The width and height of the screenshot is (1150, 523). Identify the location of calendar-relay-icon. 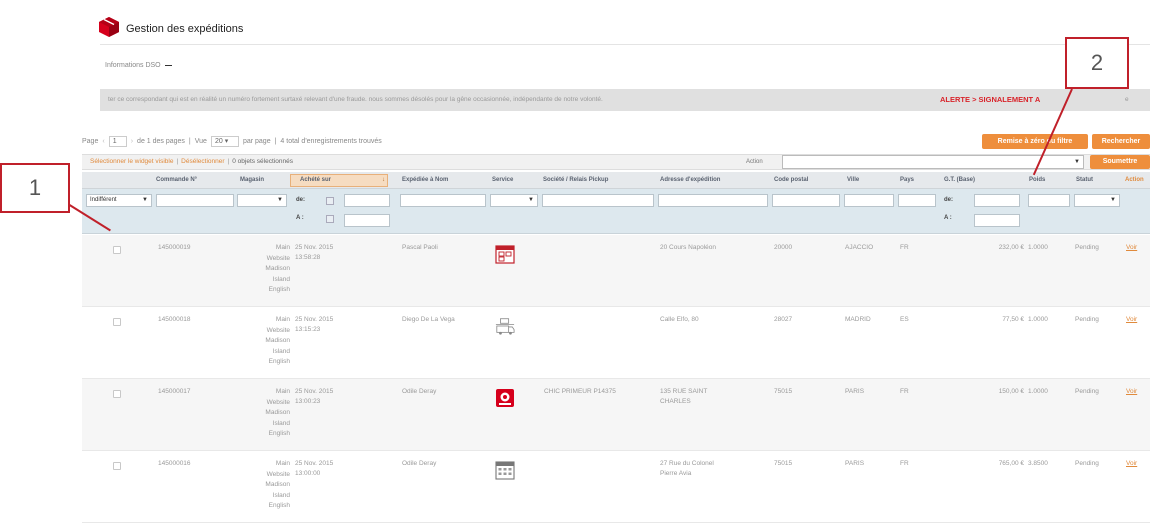
(505, 254).